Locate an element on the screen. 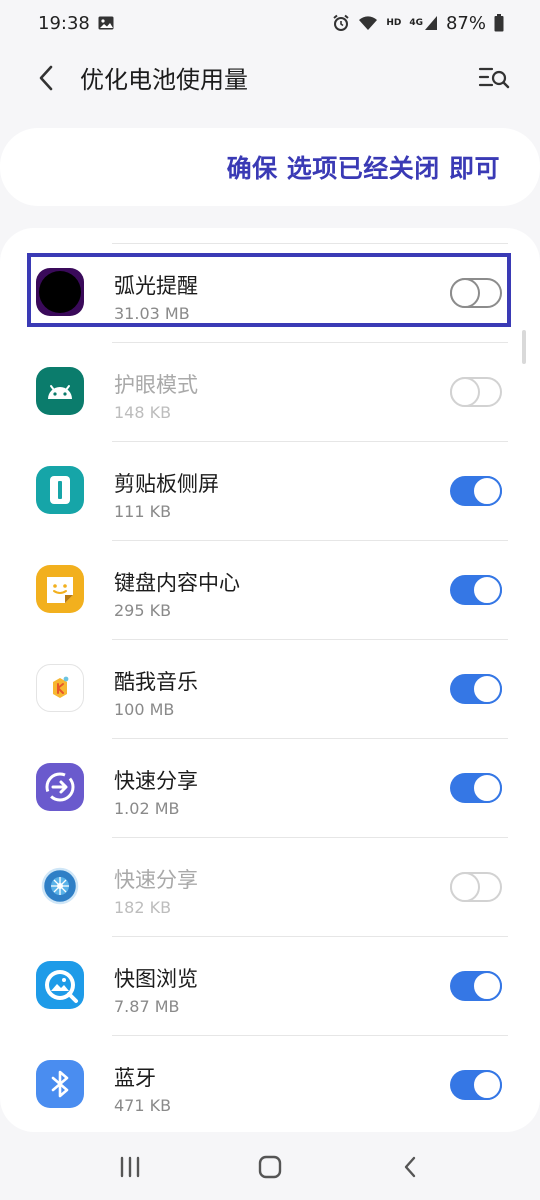 The image size is (540, 1200). home-button is located at coordinates (270, 1167).